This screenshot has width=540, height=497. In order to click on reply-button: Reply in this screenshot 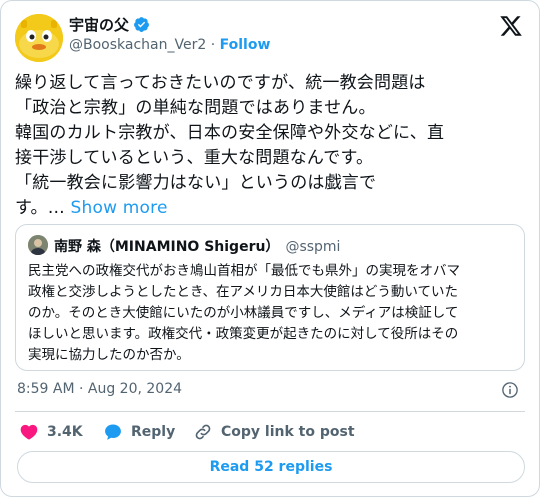, I will do `click(139, 432)`.